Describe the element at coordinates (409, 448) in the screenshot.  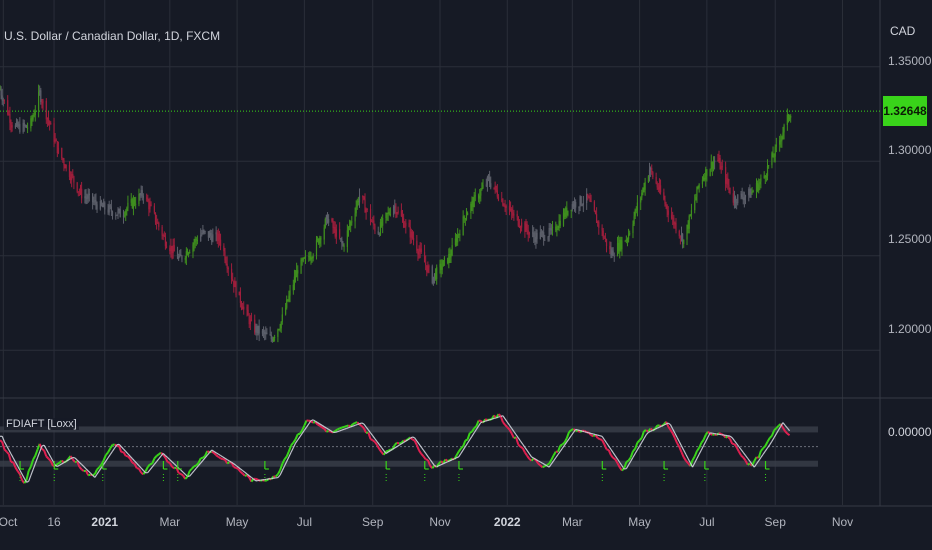
I see `oscillator-pane` at that location.